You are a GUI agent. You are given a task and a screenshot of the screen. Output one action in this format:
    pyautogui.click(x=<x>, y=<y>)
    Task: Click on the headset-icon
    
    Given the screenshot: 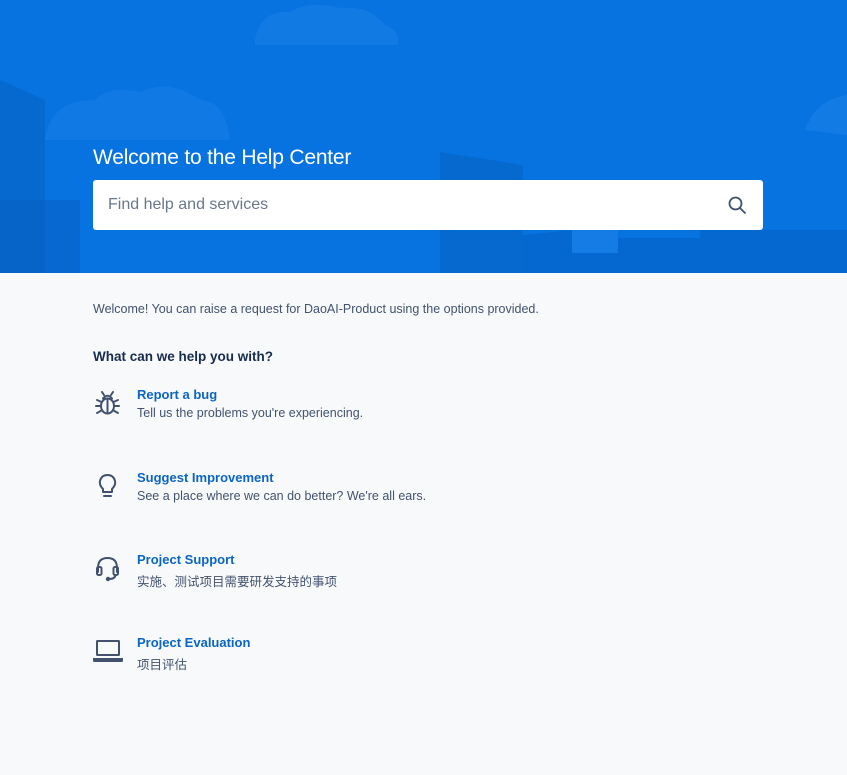 What is the action you would take?
    pyautogui.click(x=107, y=569)
    